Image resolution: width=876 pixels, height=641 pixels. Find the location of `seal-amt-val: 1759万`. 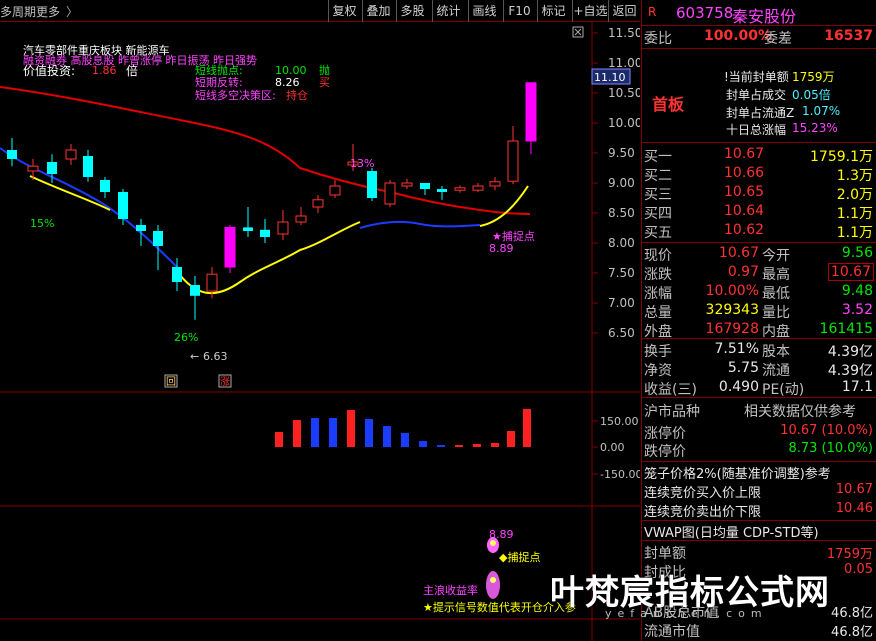

seal-amt-val: 1759万 is located at coordinates (849, 554).